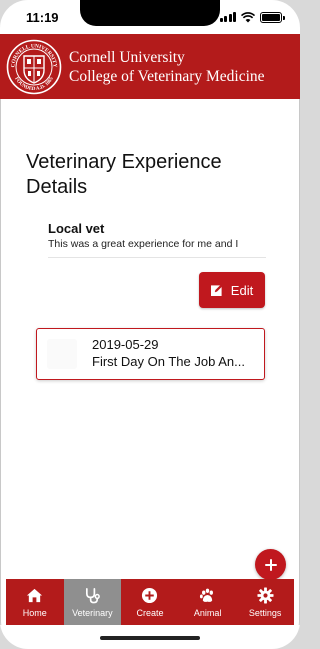 This screenshot has width=320, height=649. What do you see at coordinates (265, 595) in the screenshot?
I see `gear-icon` at bounding box center [265, 595].